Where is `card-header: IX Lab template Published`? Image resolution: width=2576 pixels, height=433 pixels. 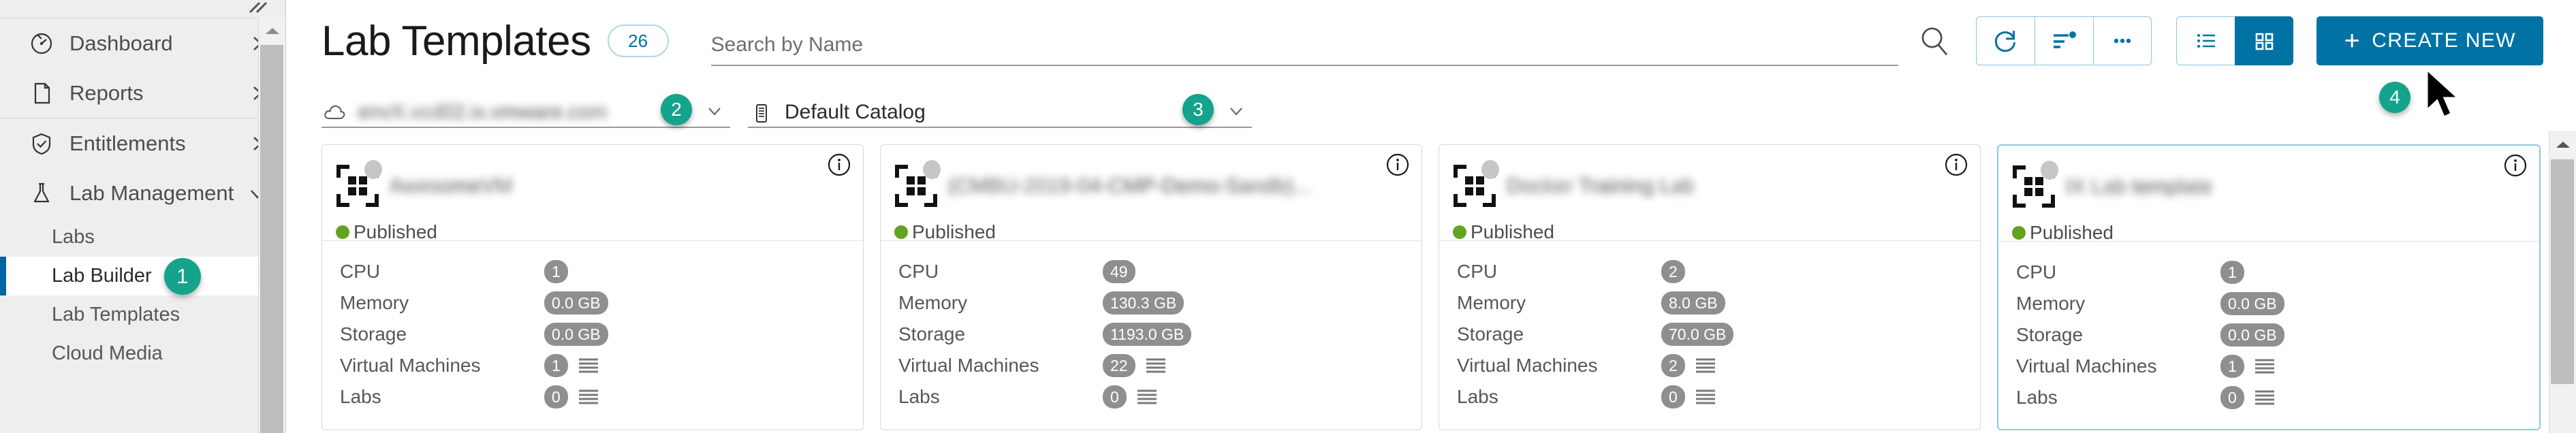
card-header: IX Lab template Published is located at coordinates (2268, 194).